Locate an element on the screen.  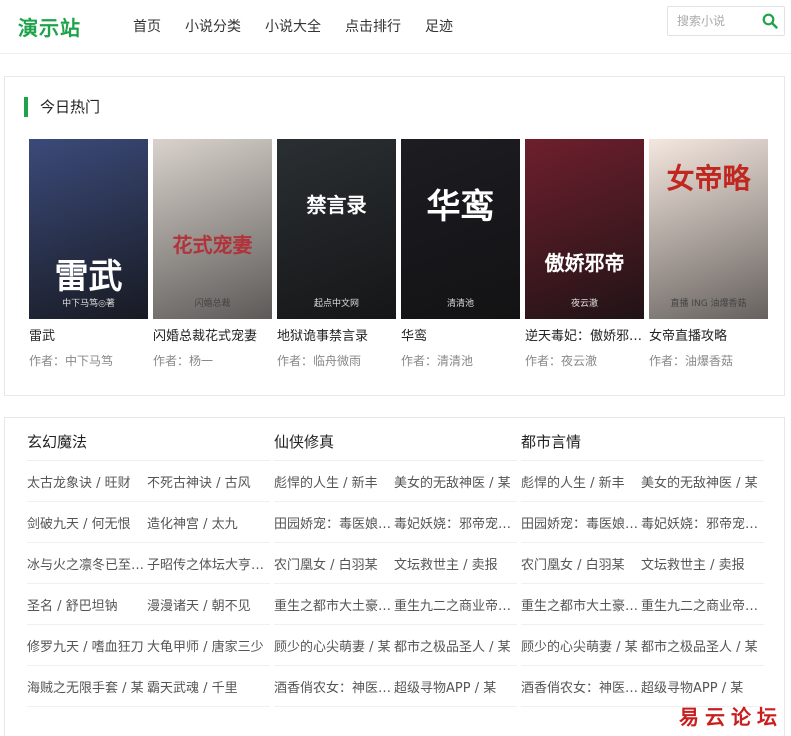
book-cover-image: 傲娇邪帝 夜云澈 is located at coordinates (584, 229).